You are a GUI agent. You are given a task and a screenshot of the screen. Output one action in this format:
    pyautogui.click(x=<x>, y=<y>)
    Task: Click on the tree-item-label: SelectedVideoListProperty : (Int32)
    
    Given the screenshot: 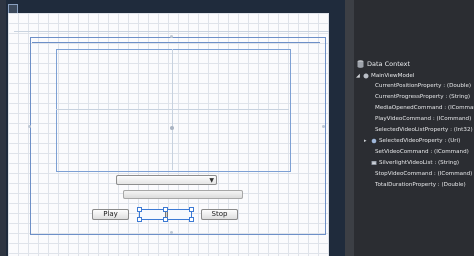 What is the action you would take?
    pyautogui.click(x=424, y=130)
    